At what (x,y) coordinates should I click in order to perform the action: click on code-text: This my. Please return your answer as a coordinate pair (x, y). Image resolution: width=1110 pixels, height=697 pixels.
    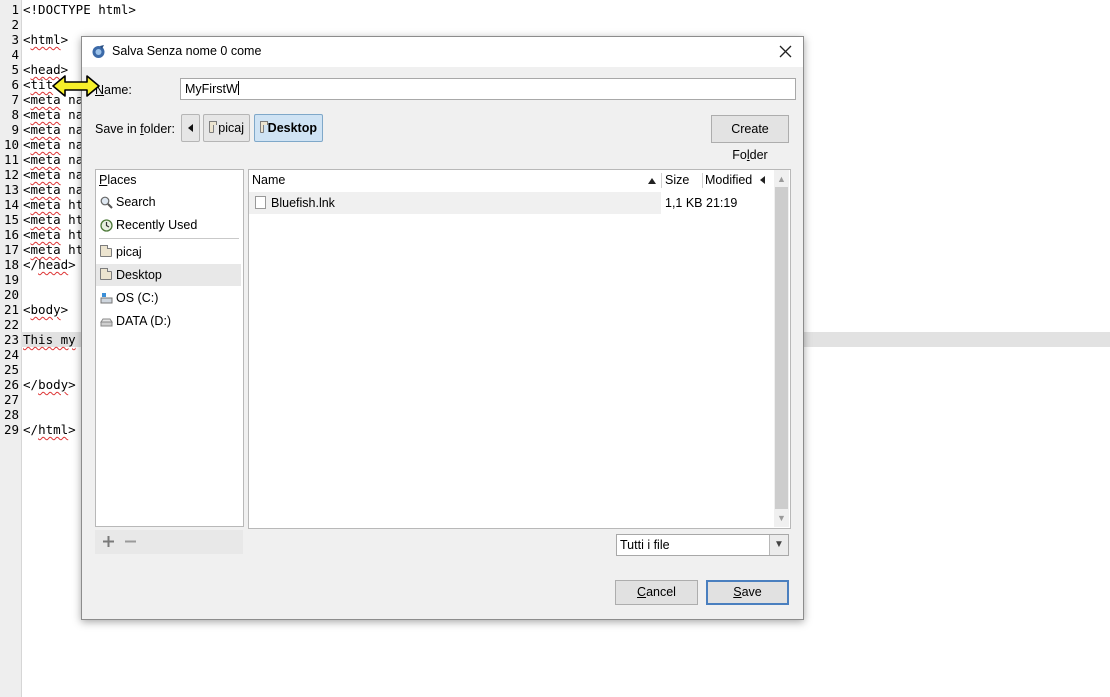
    Looking at the image, I should click on (49, 339).